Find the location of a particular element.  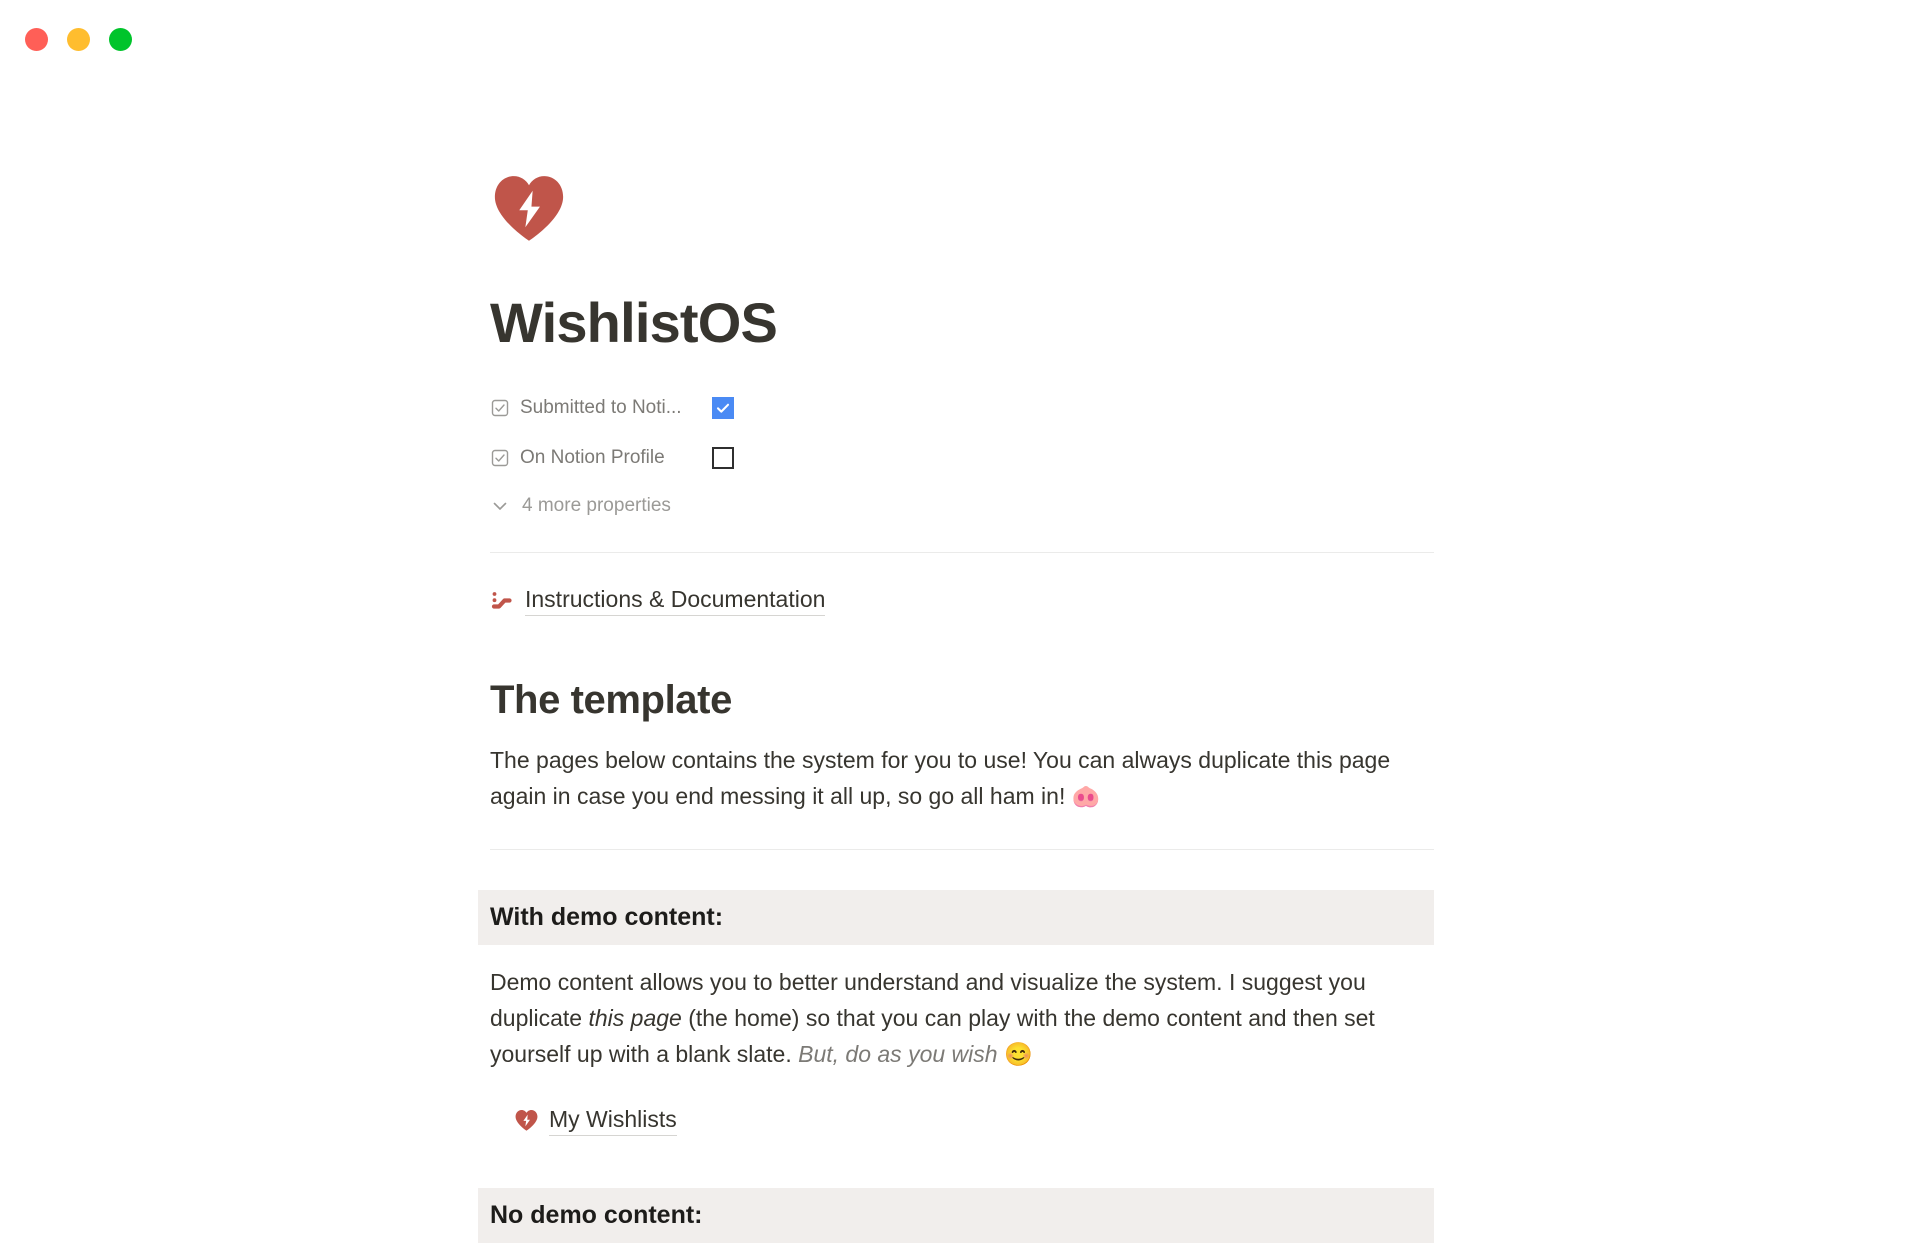

property-checkbox-submitted is located at coordinates (723, 407).